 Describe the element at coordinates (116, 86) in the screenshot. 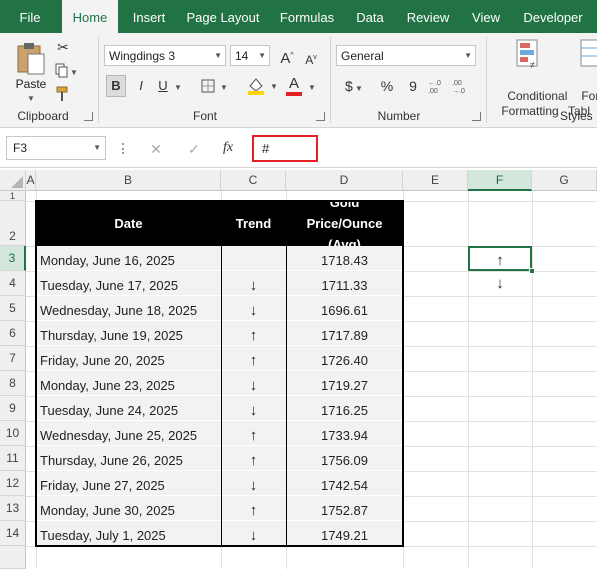

I see `bold-button: B` at that location.